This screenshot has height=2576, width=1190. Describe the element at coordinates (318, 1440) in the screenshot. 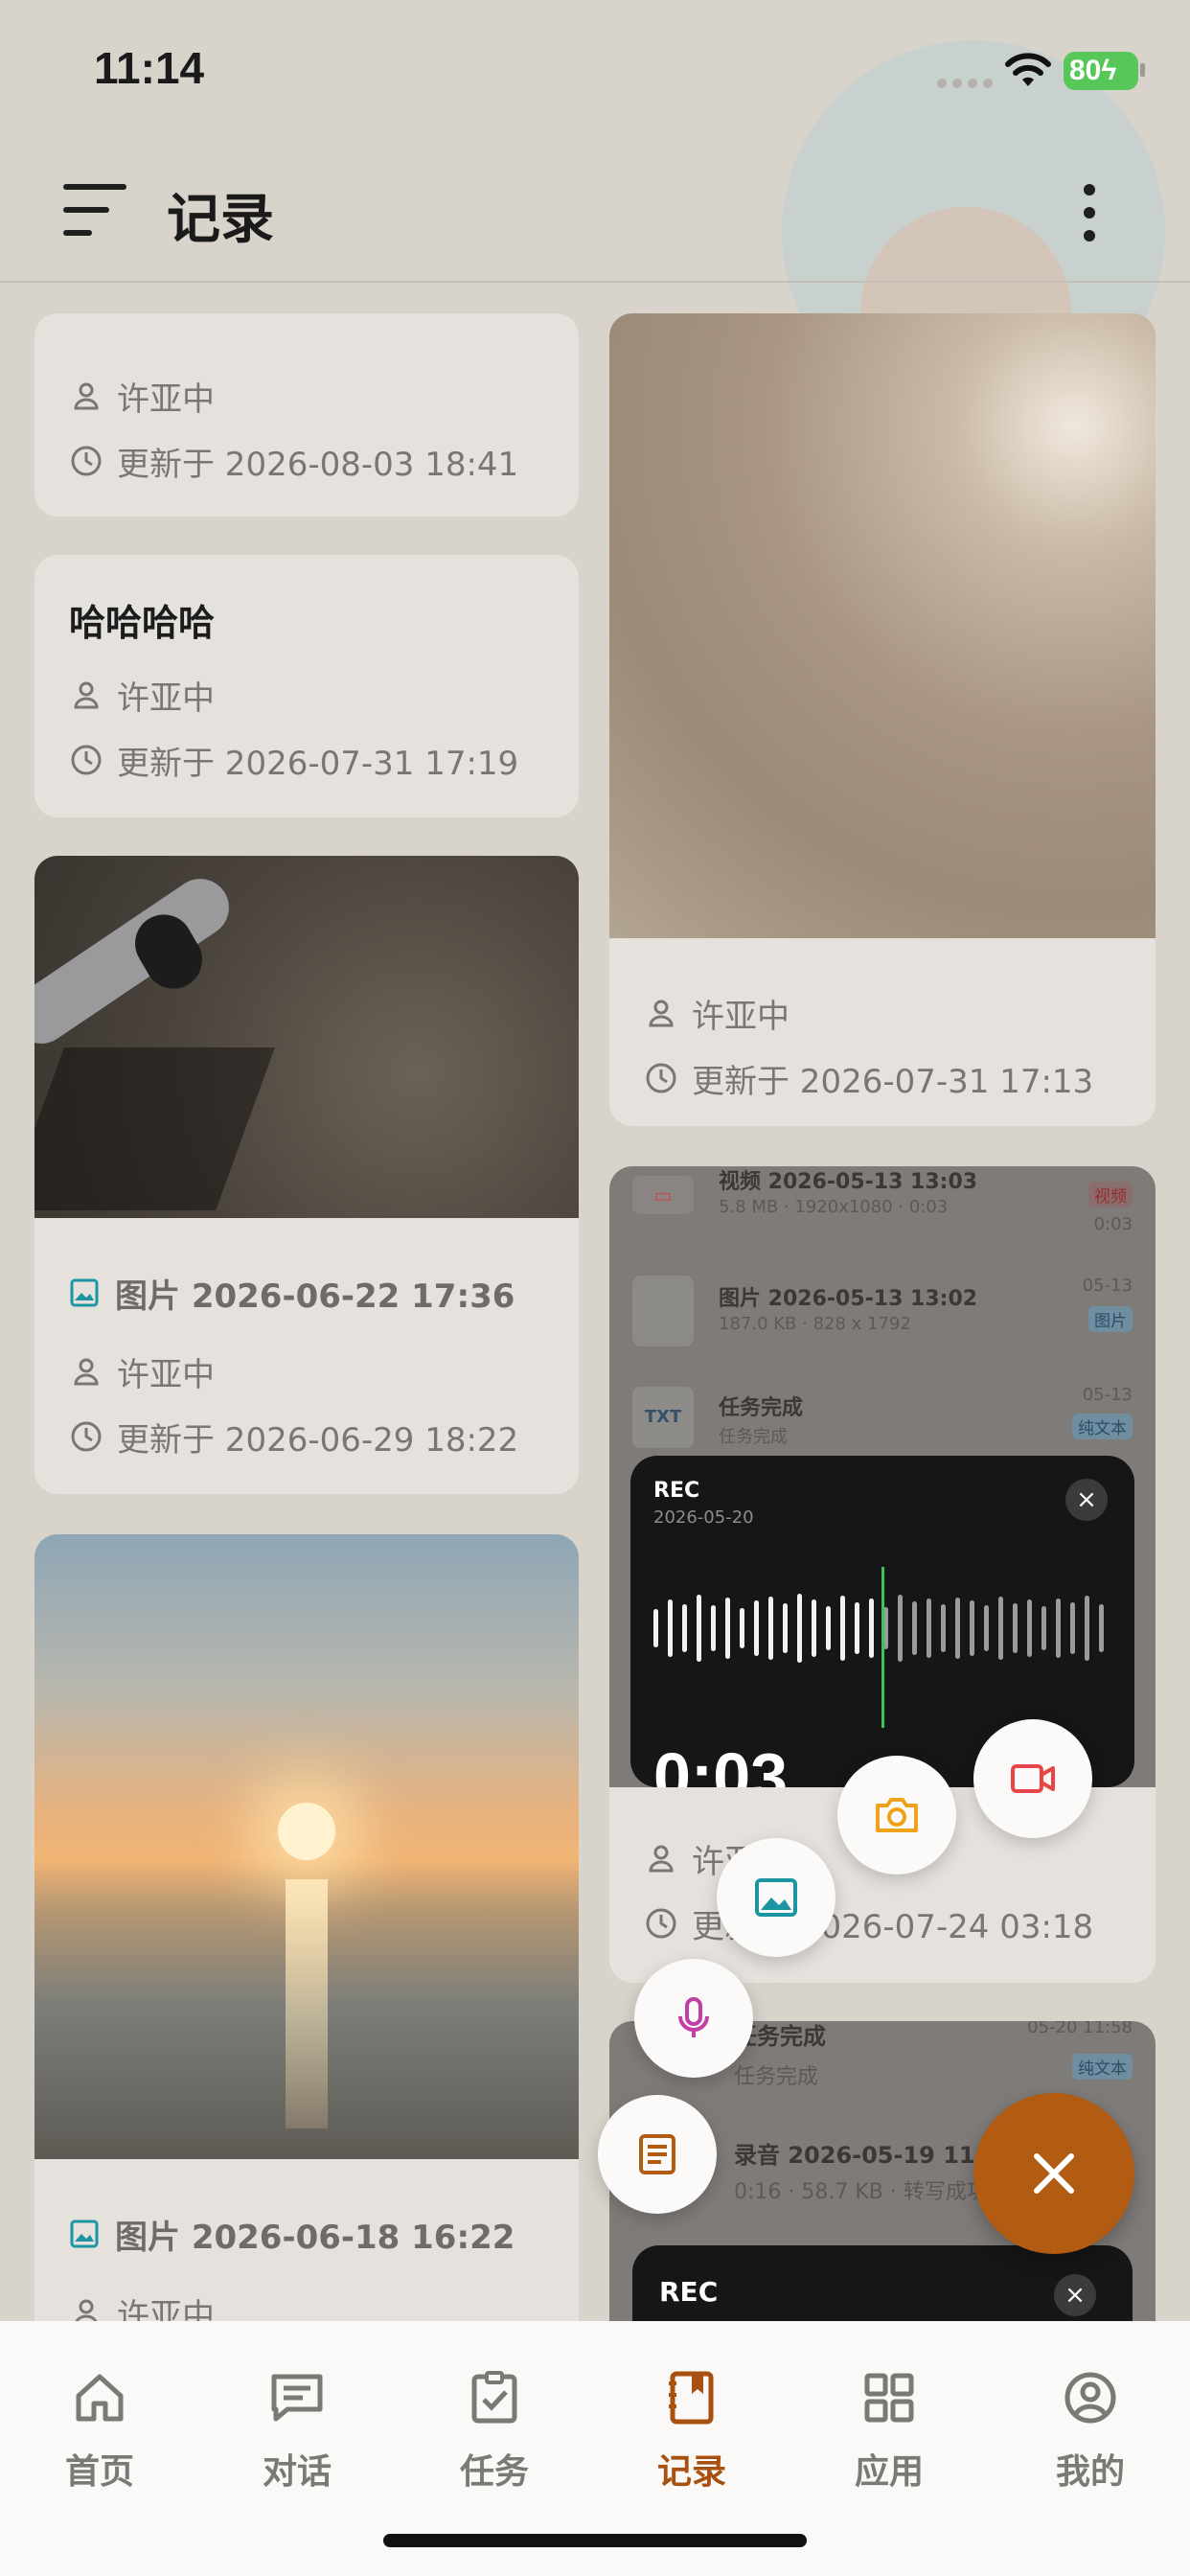

I see `card-updated: 更新于 2026-06-29 18:22` at that location.